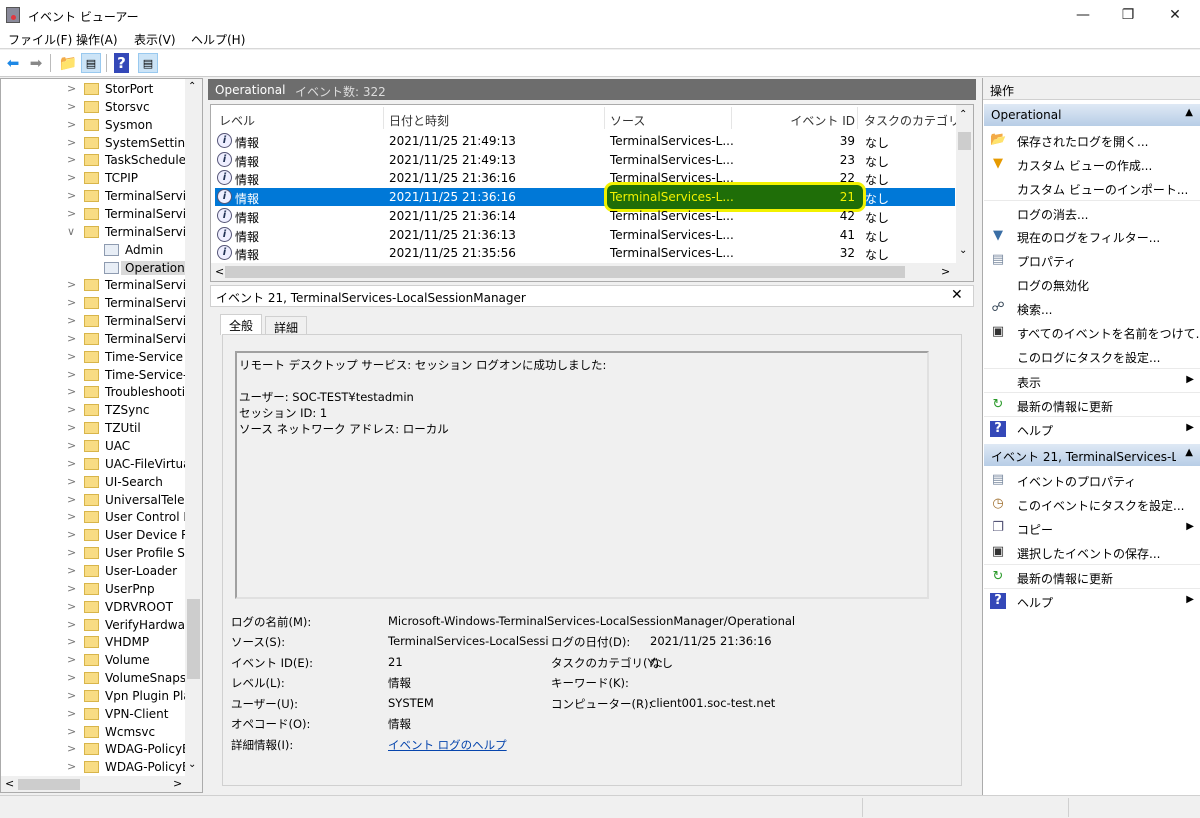 Image resolution: width=1200 pixels, height=818 pixels. What do you see at coordinates (286, 325) in the screenshot?
I see `tab-details: 詳細` at bounding box center [286, 325].